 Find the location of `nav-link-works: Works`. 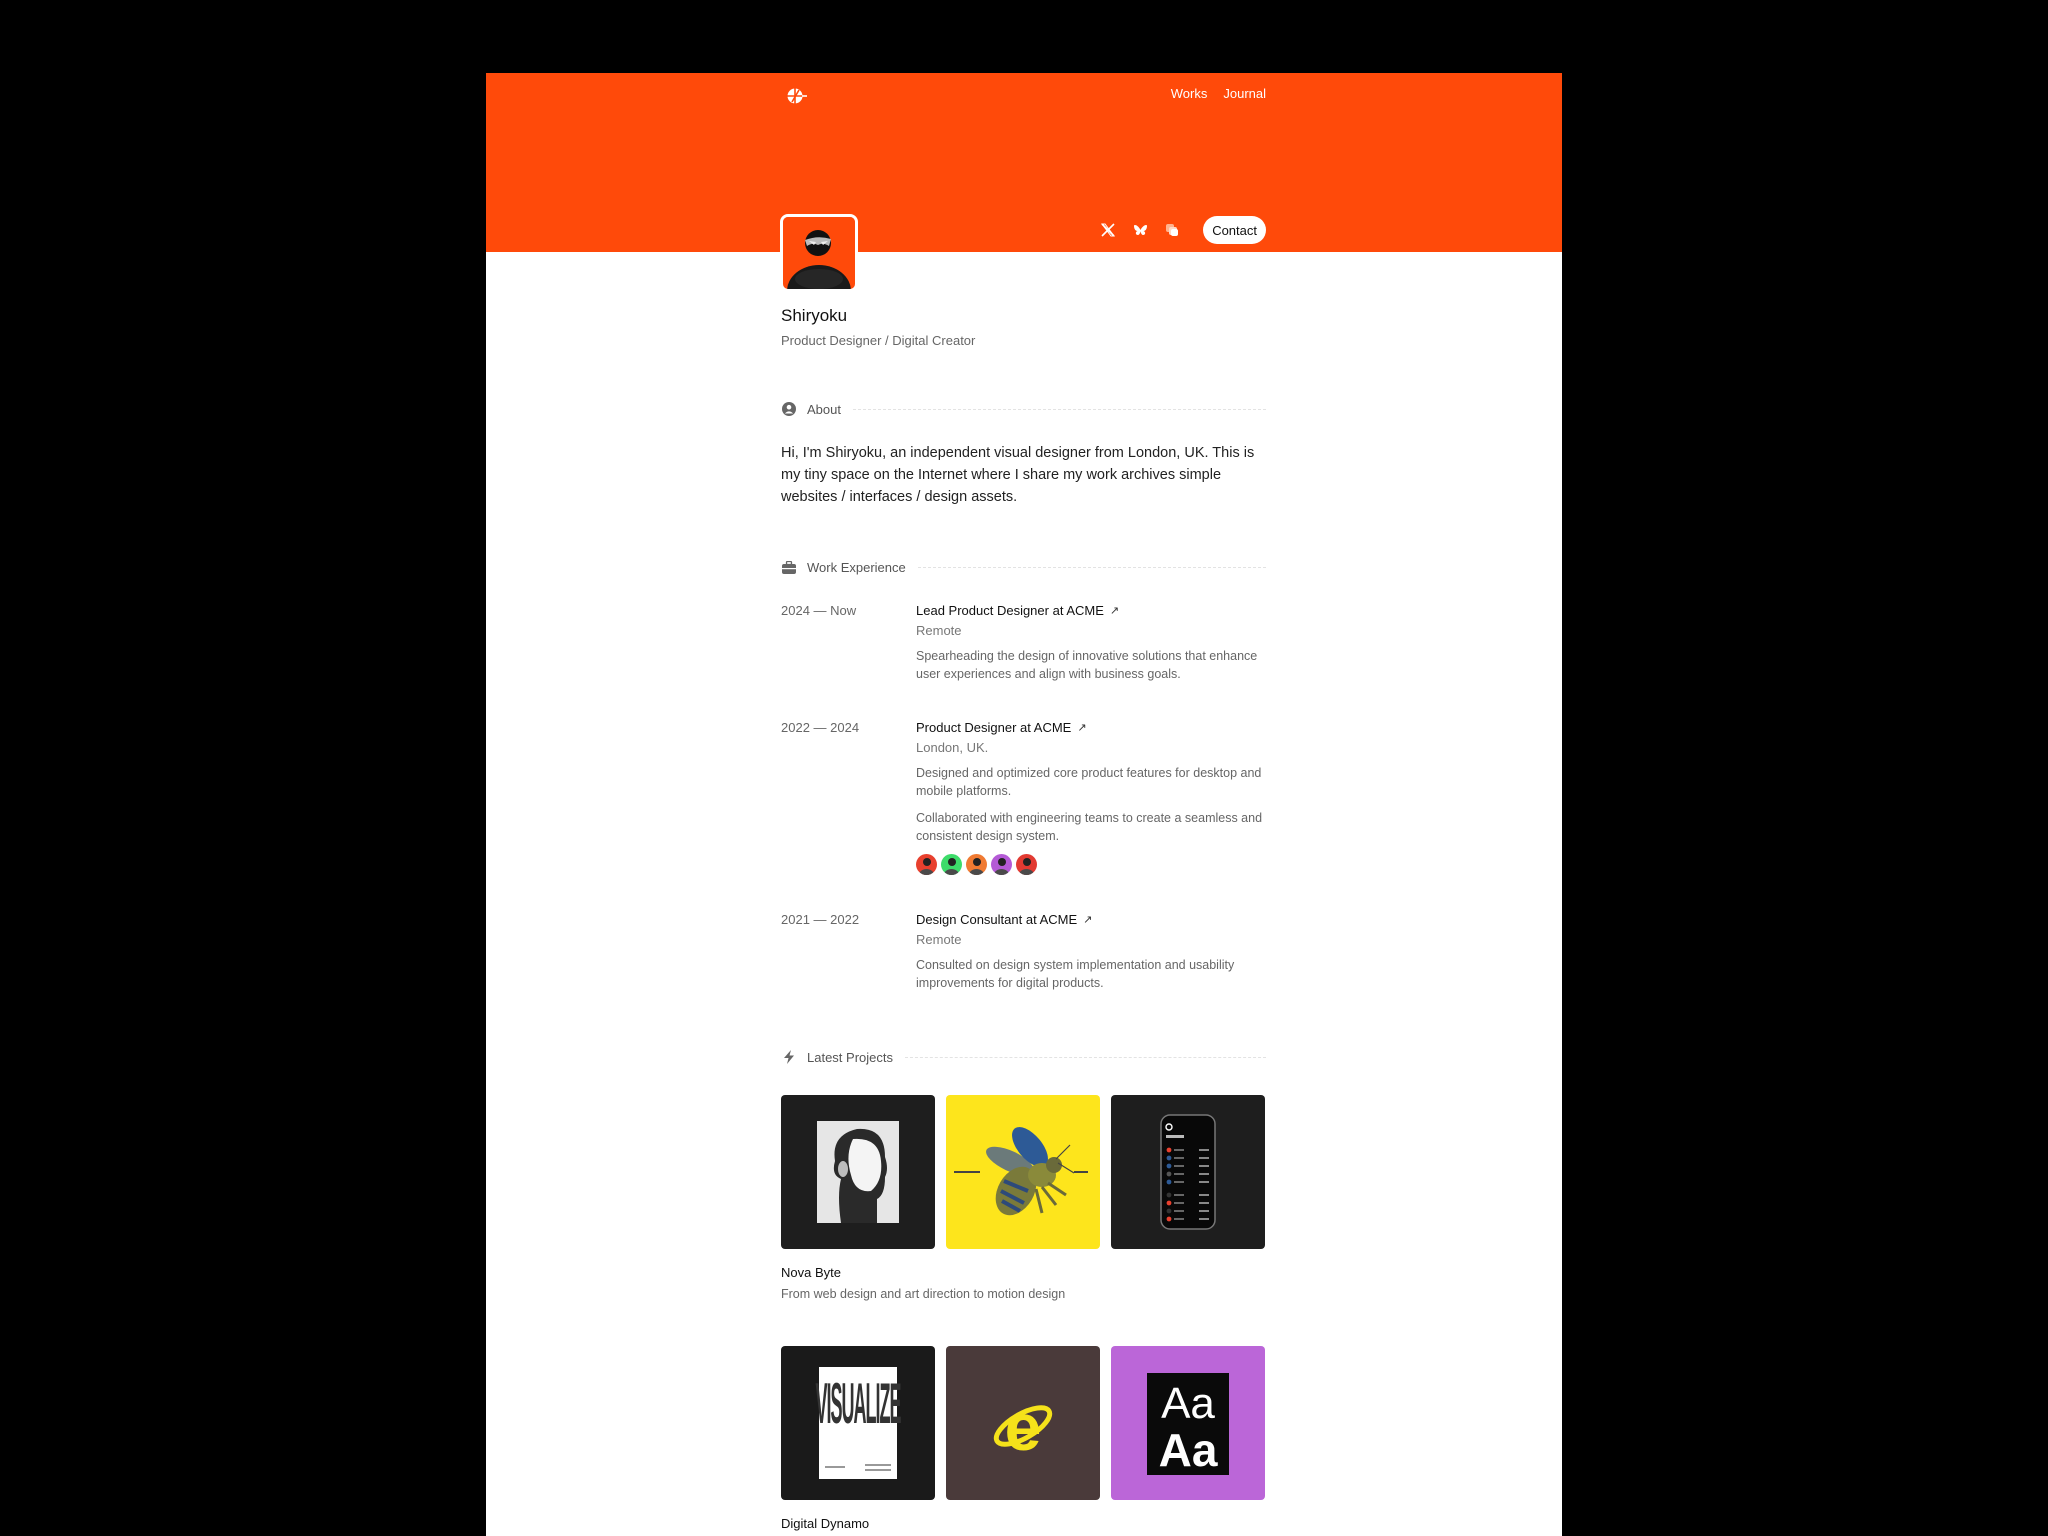

nav-link-works: Works is located at coordinates (1189, 93).